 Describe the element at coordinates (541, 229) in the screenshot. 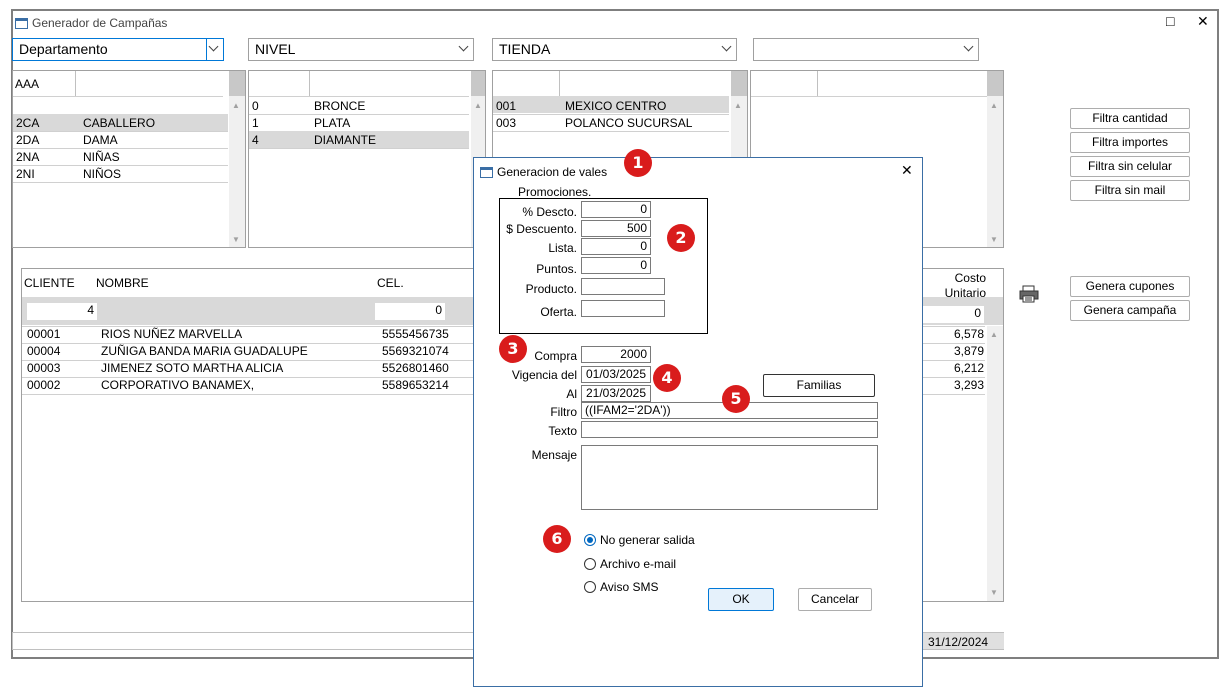

I see `descuento-label: $ Descuento.` at that location.